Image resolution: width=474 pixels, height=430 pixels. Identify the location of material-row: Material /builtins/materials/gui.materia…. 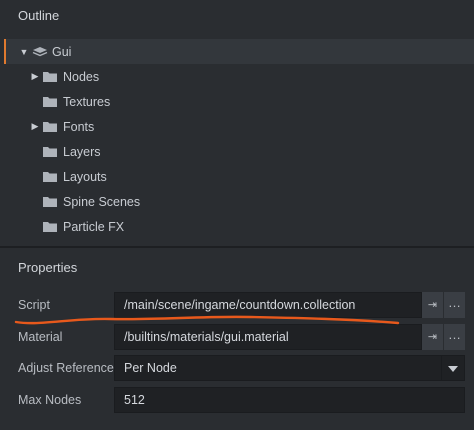
(237, 337).